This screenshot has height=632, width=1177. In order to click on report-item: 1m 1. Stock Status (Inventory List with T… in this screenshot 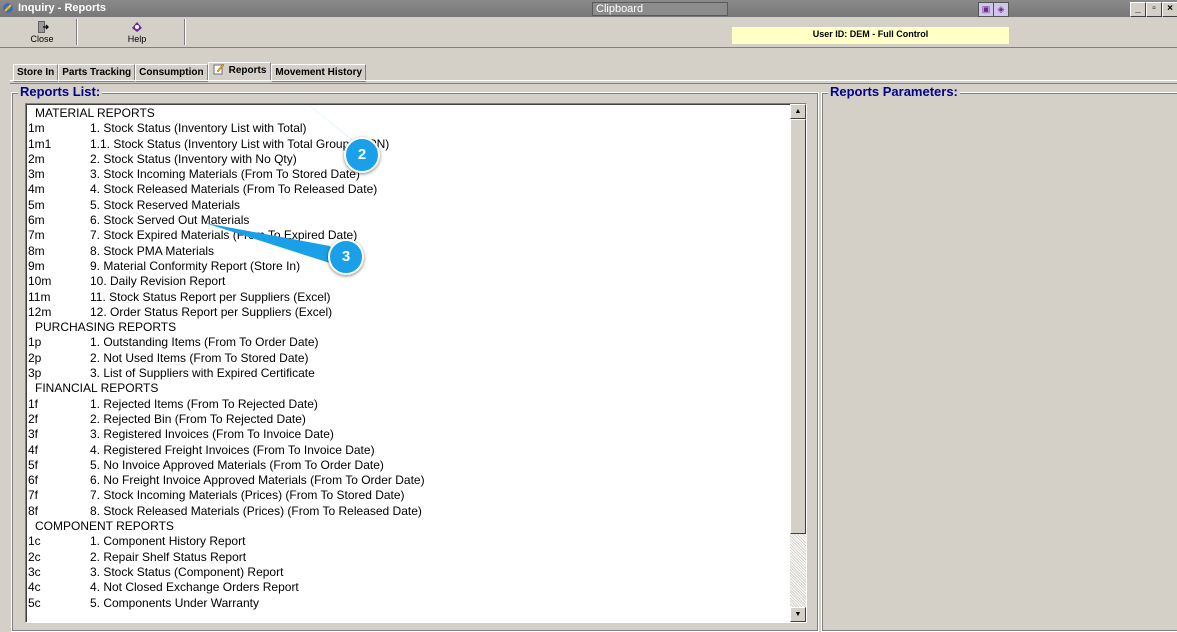, I will do `click(408, 128)`.